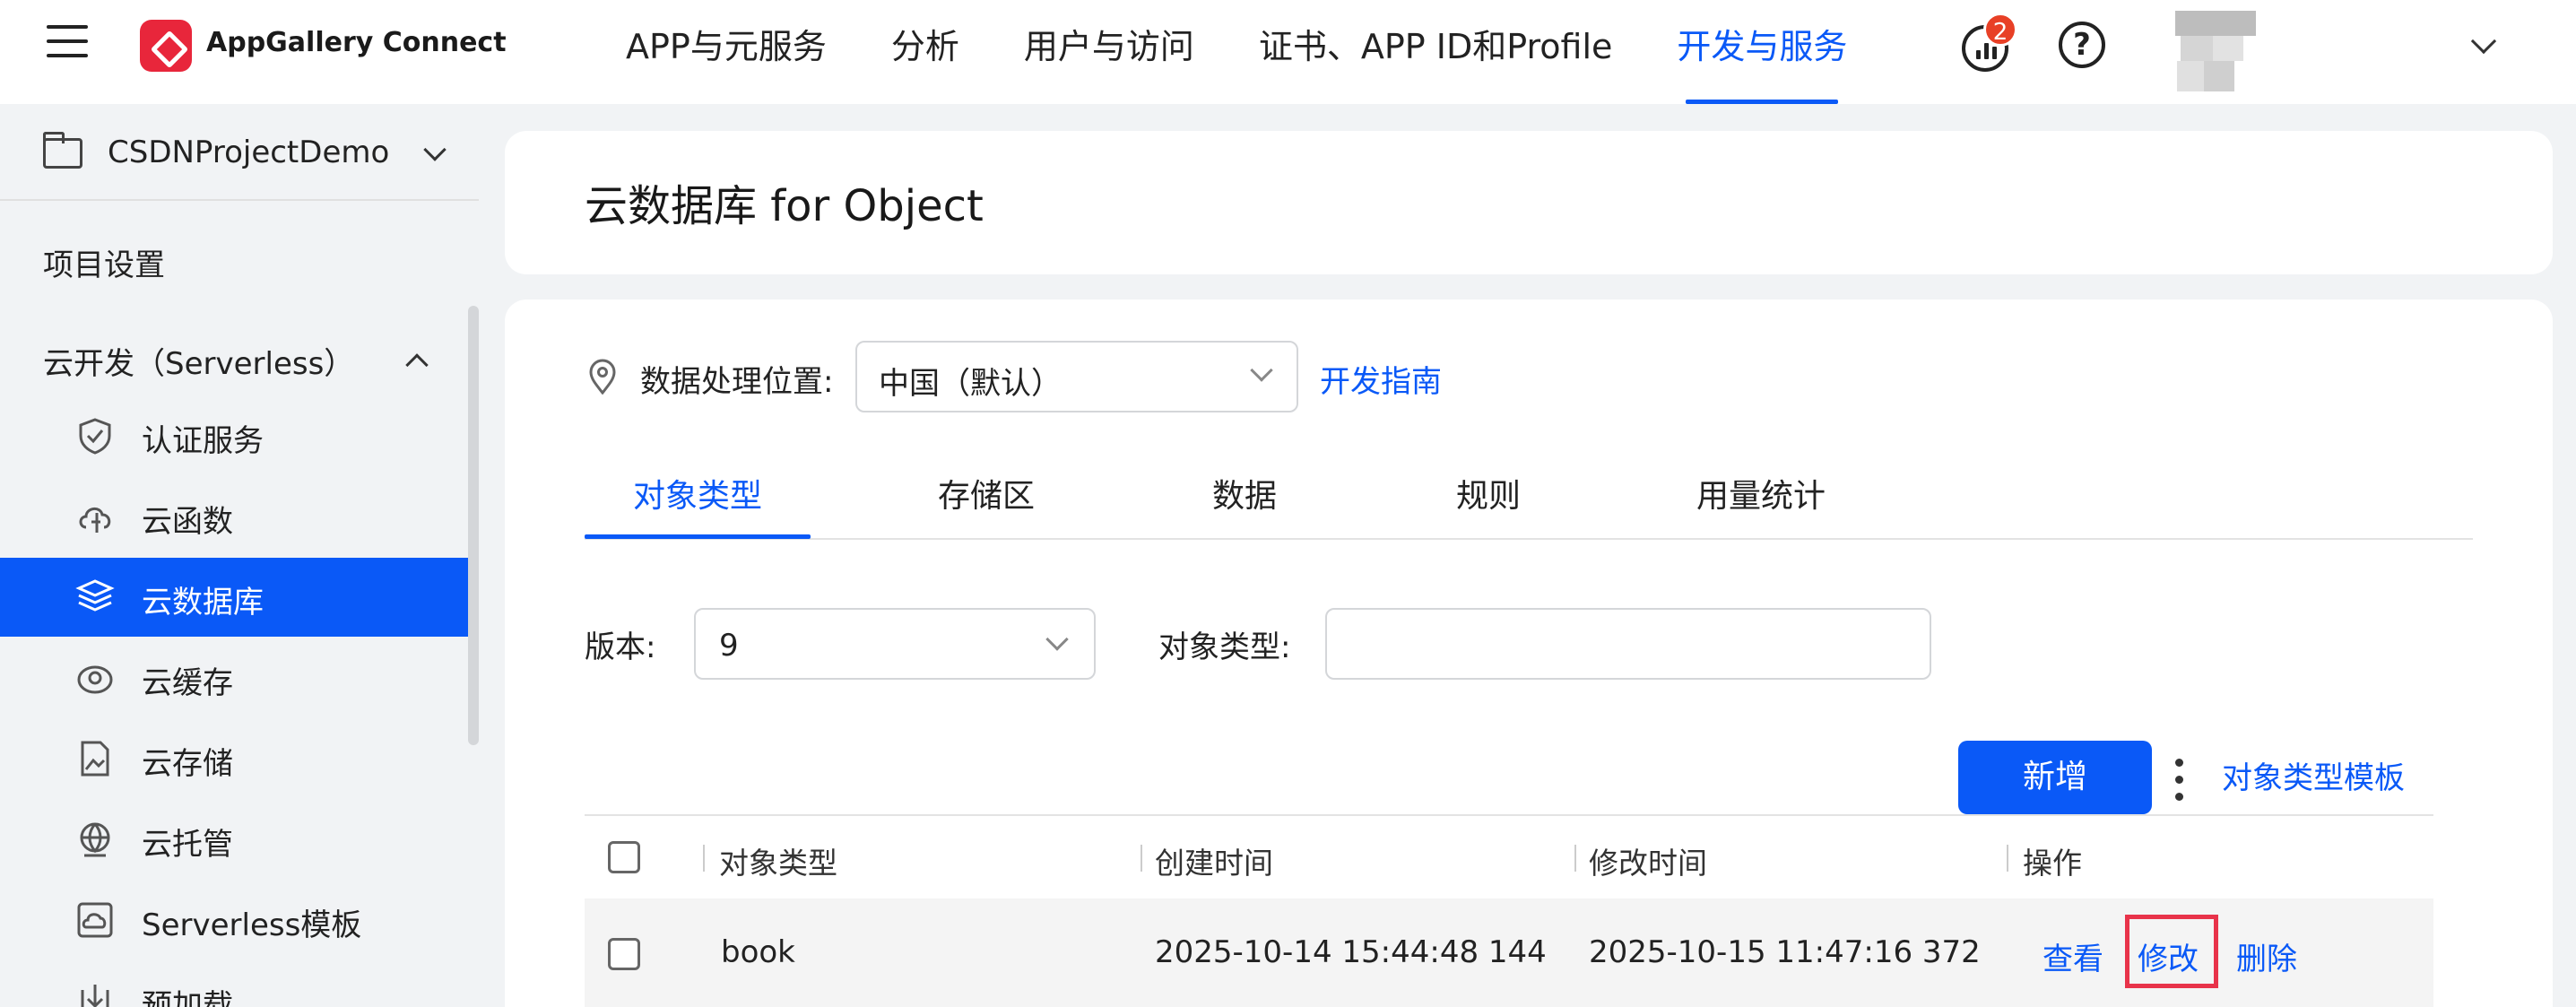 The image size is (2576, 1007). Describe the element at coordinates (187, 683) in the screenshot. I see `sidebar-item-label: 云缓存` at that location.